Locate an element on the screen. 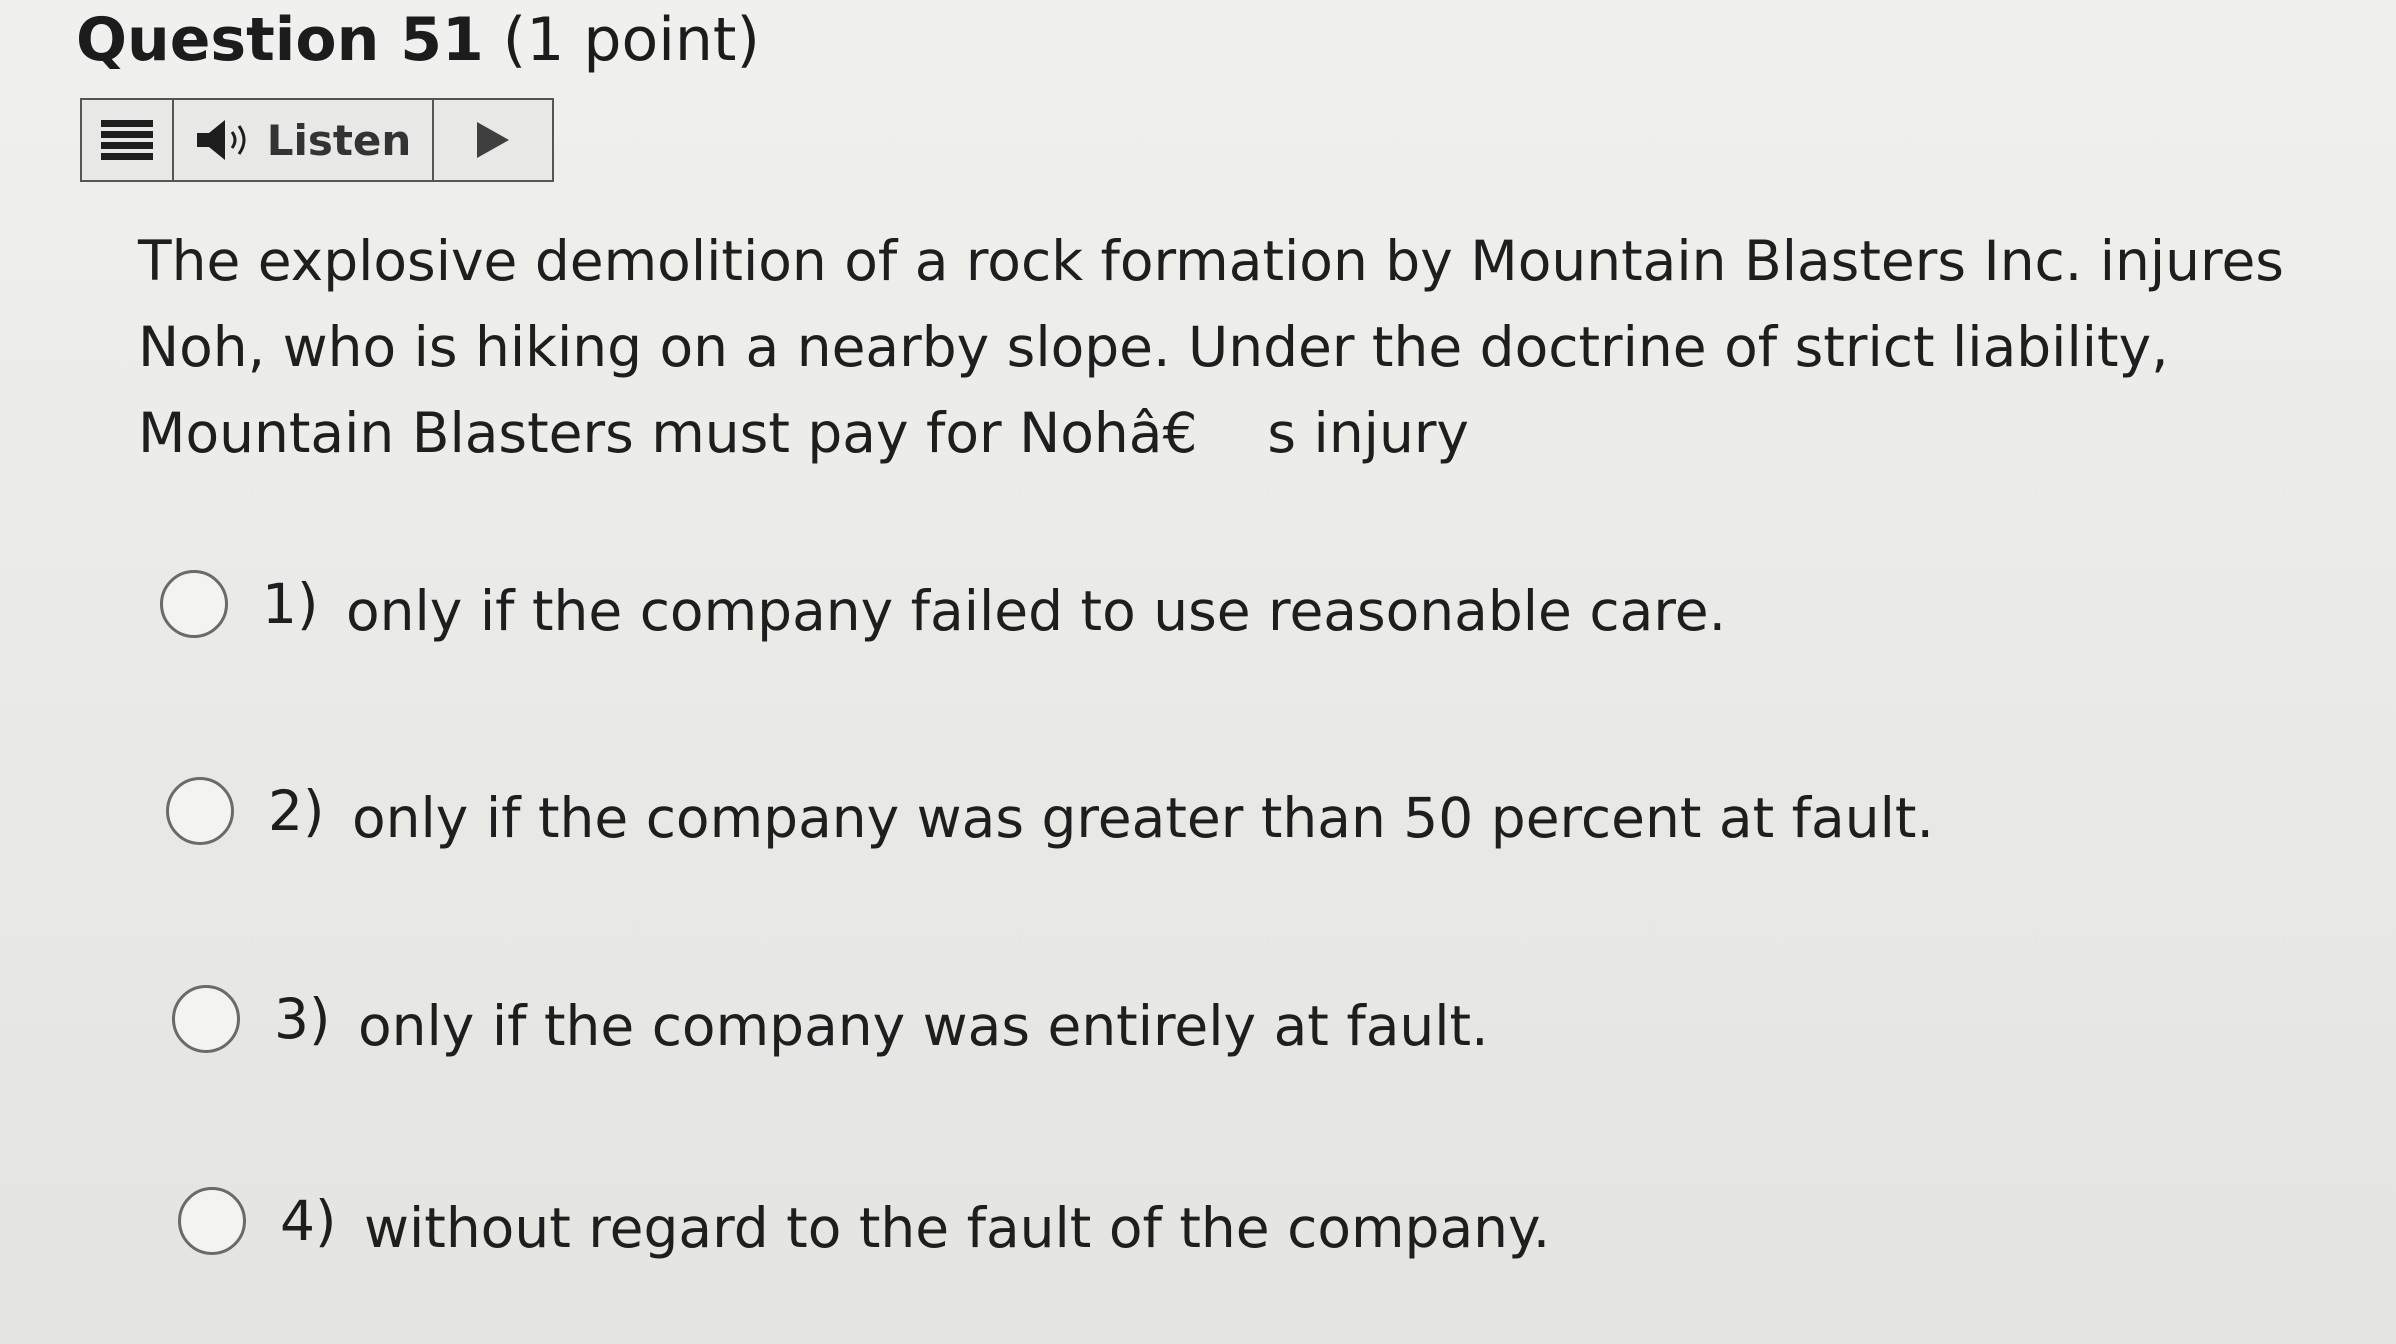 Image resolution: width=2396 pixels, height=1344 pixels. question-points: (1 point) is located at coordinates (631, 40).